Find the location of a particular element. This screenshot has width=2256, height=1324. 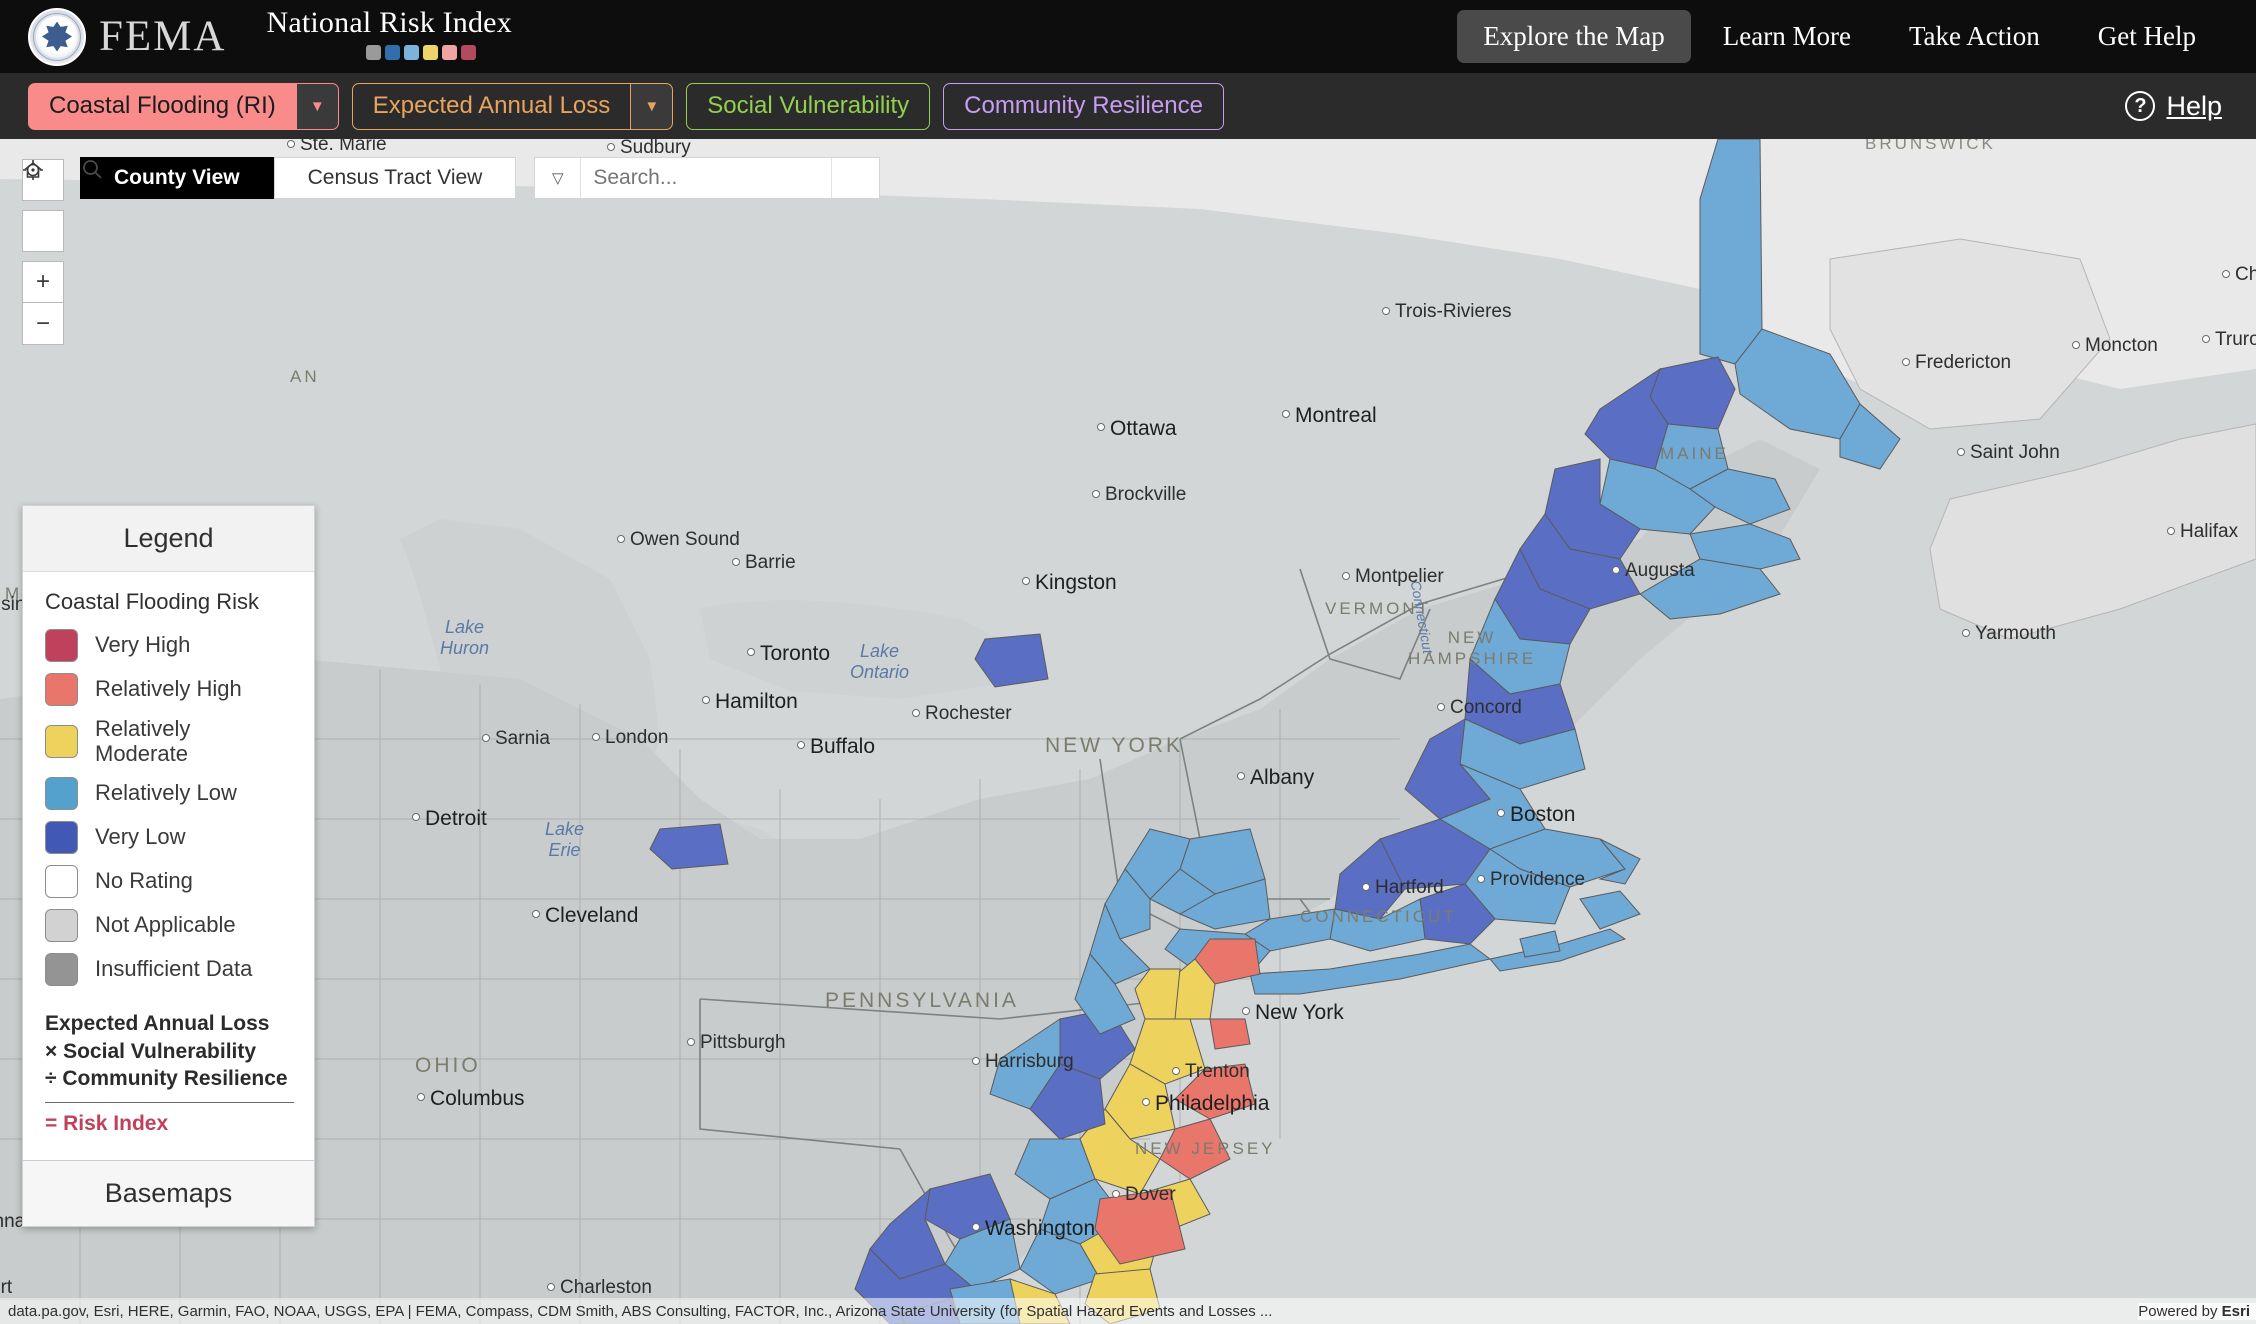

page-title: National Risk Index is located at coordinates (389, 22).